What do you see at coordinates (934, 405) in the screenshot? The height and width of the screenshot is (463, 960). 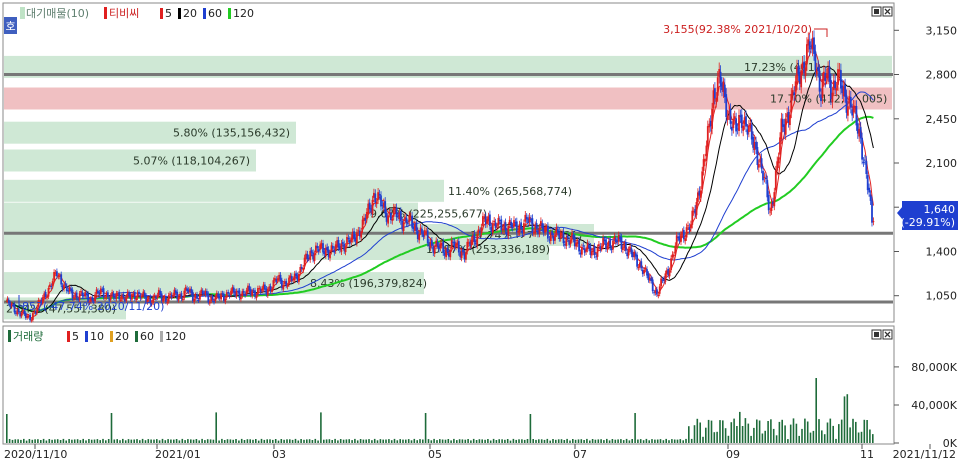 I see `volume-tick-label: 40,000K` at bounding box center [934, 405].